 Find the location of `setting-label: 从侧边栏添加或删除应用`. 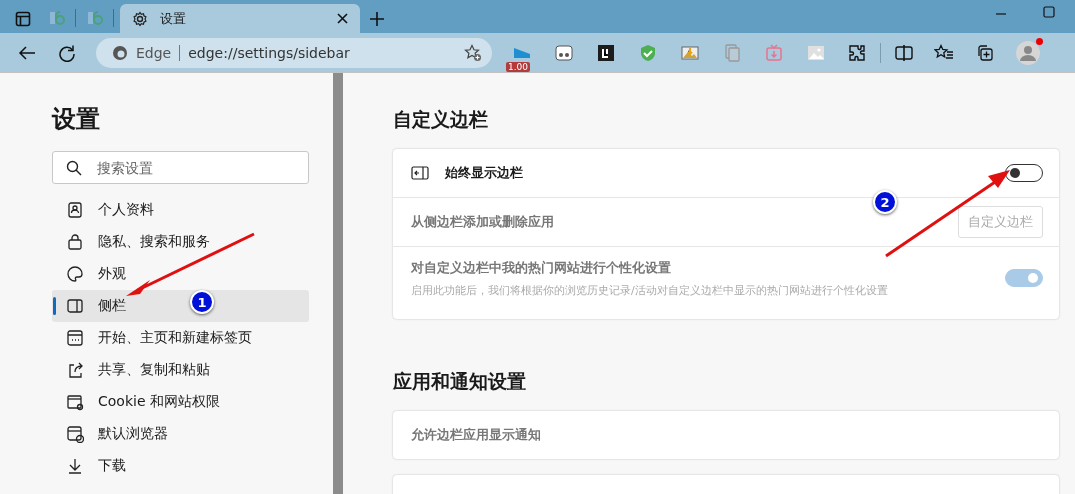

setting-label: 从侧边栏添加或删除应用 is located at coordinates (483, 222).